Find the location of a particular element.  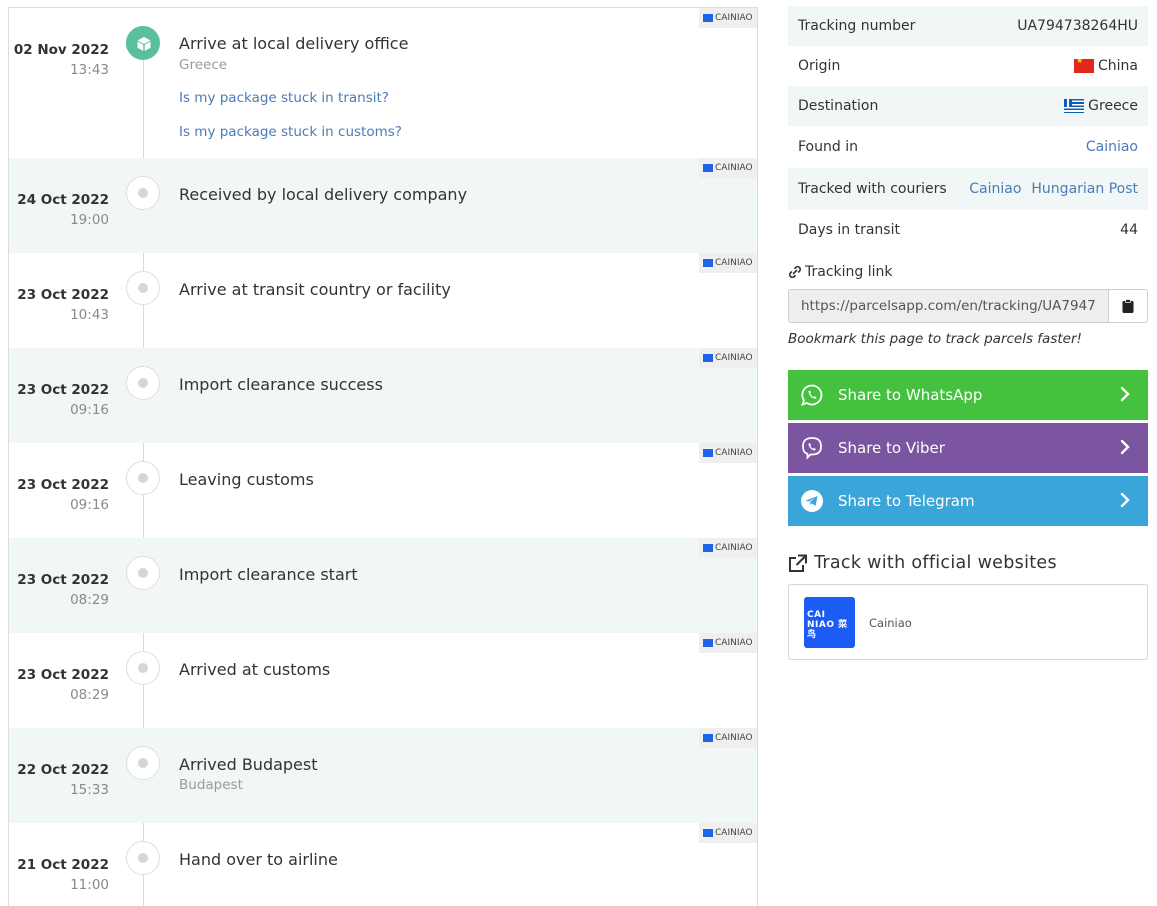

share-whatsapp-button: Share to WhatsApp is located at coordinates (968, 395).